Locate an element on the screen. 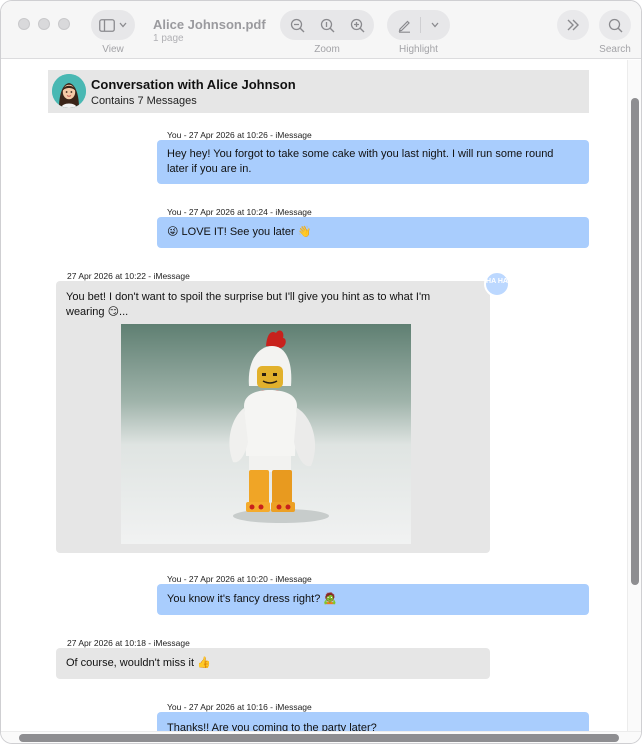 The image size is (642, 744). maximize-window-button is located at coordinates (64, 24).